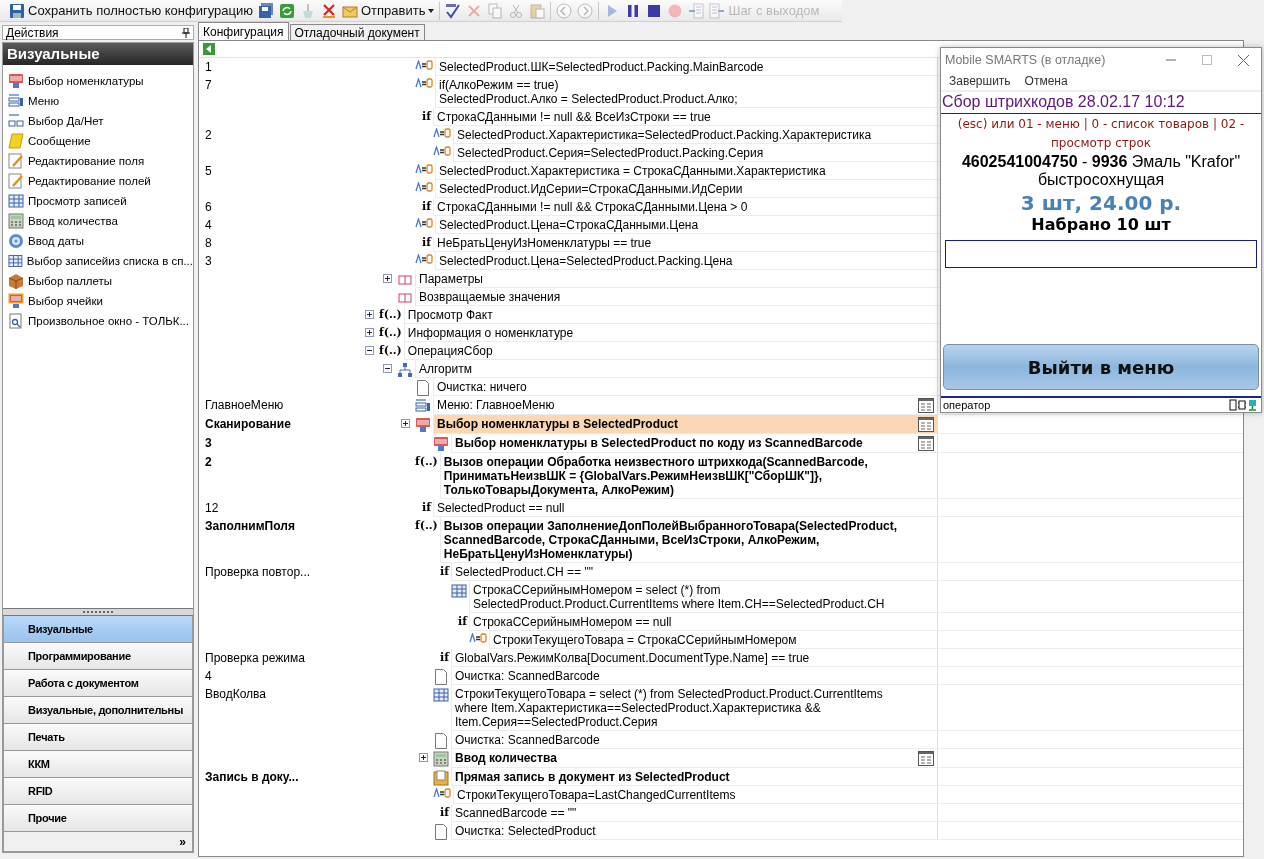 Image resolution: width=1264 pixels, height=859 pixels. What do you see at coordinates (694, 658) in the screenshot?
I see `tree-node: GlobalVars.РежимКолва[Document.DocumentType.Name] == true` at bounding box center [694, 658].